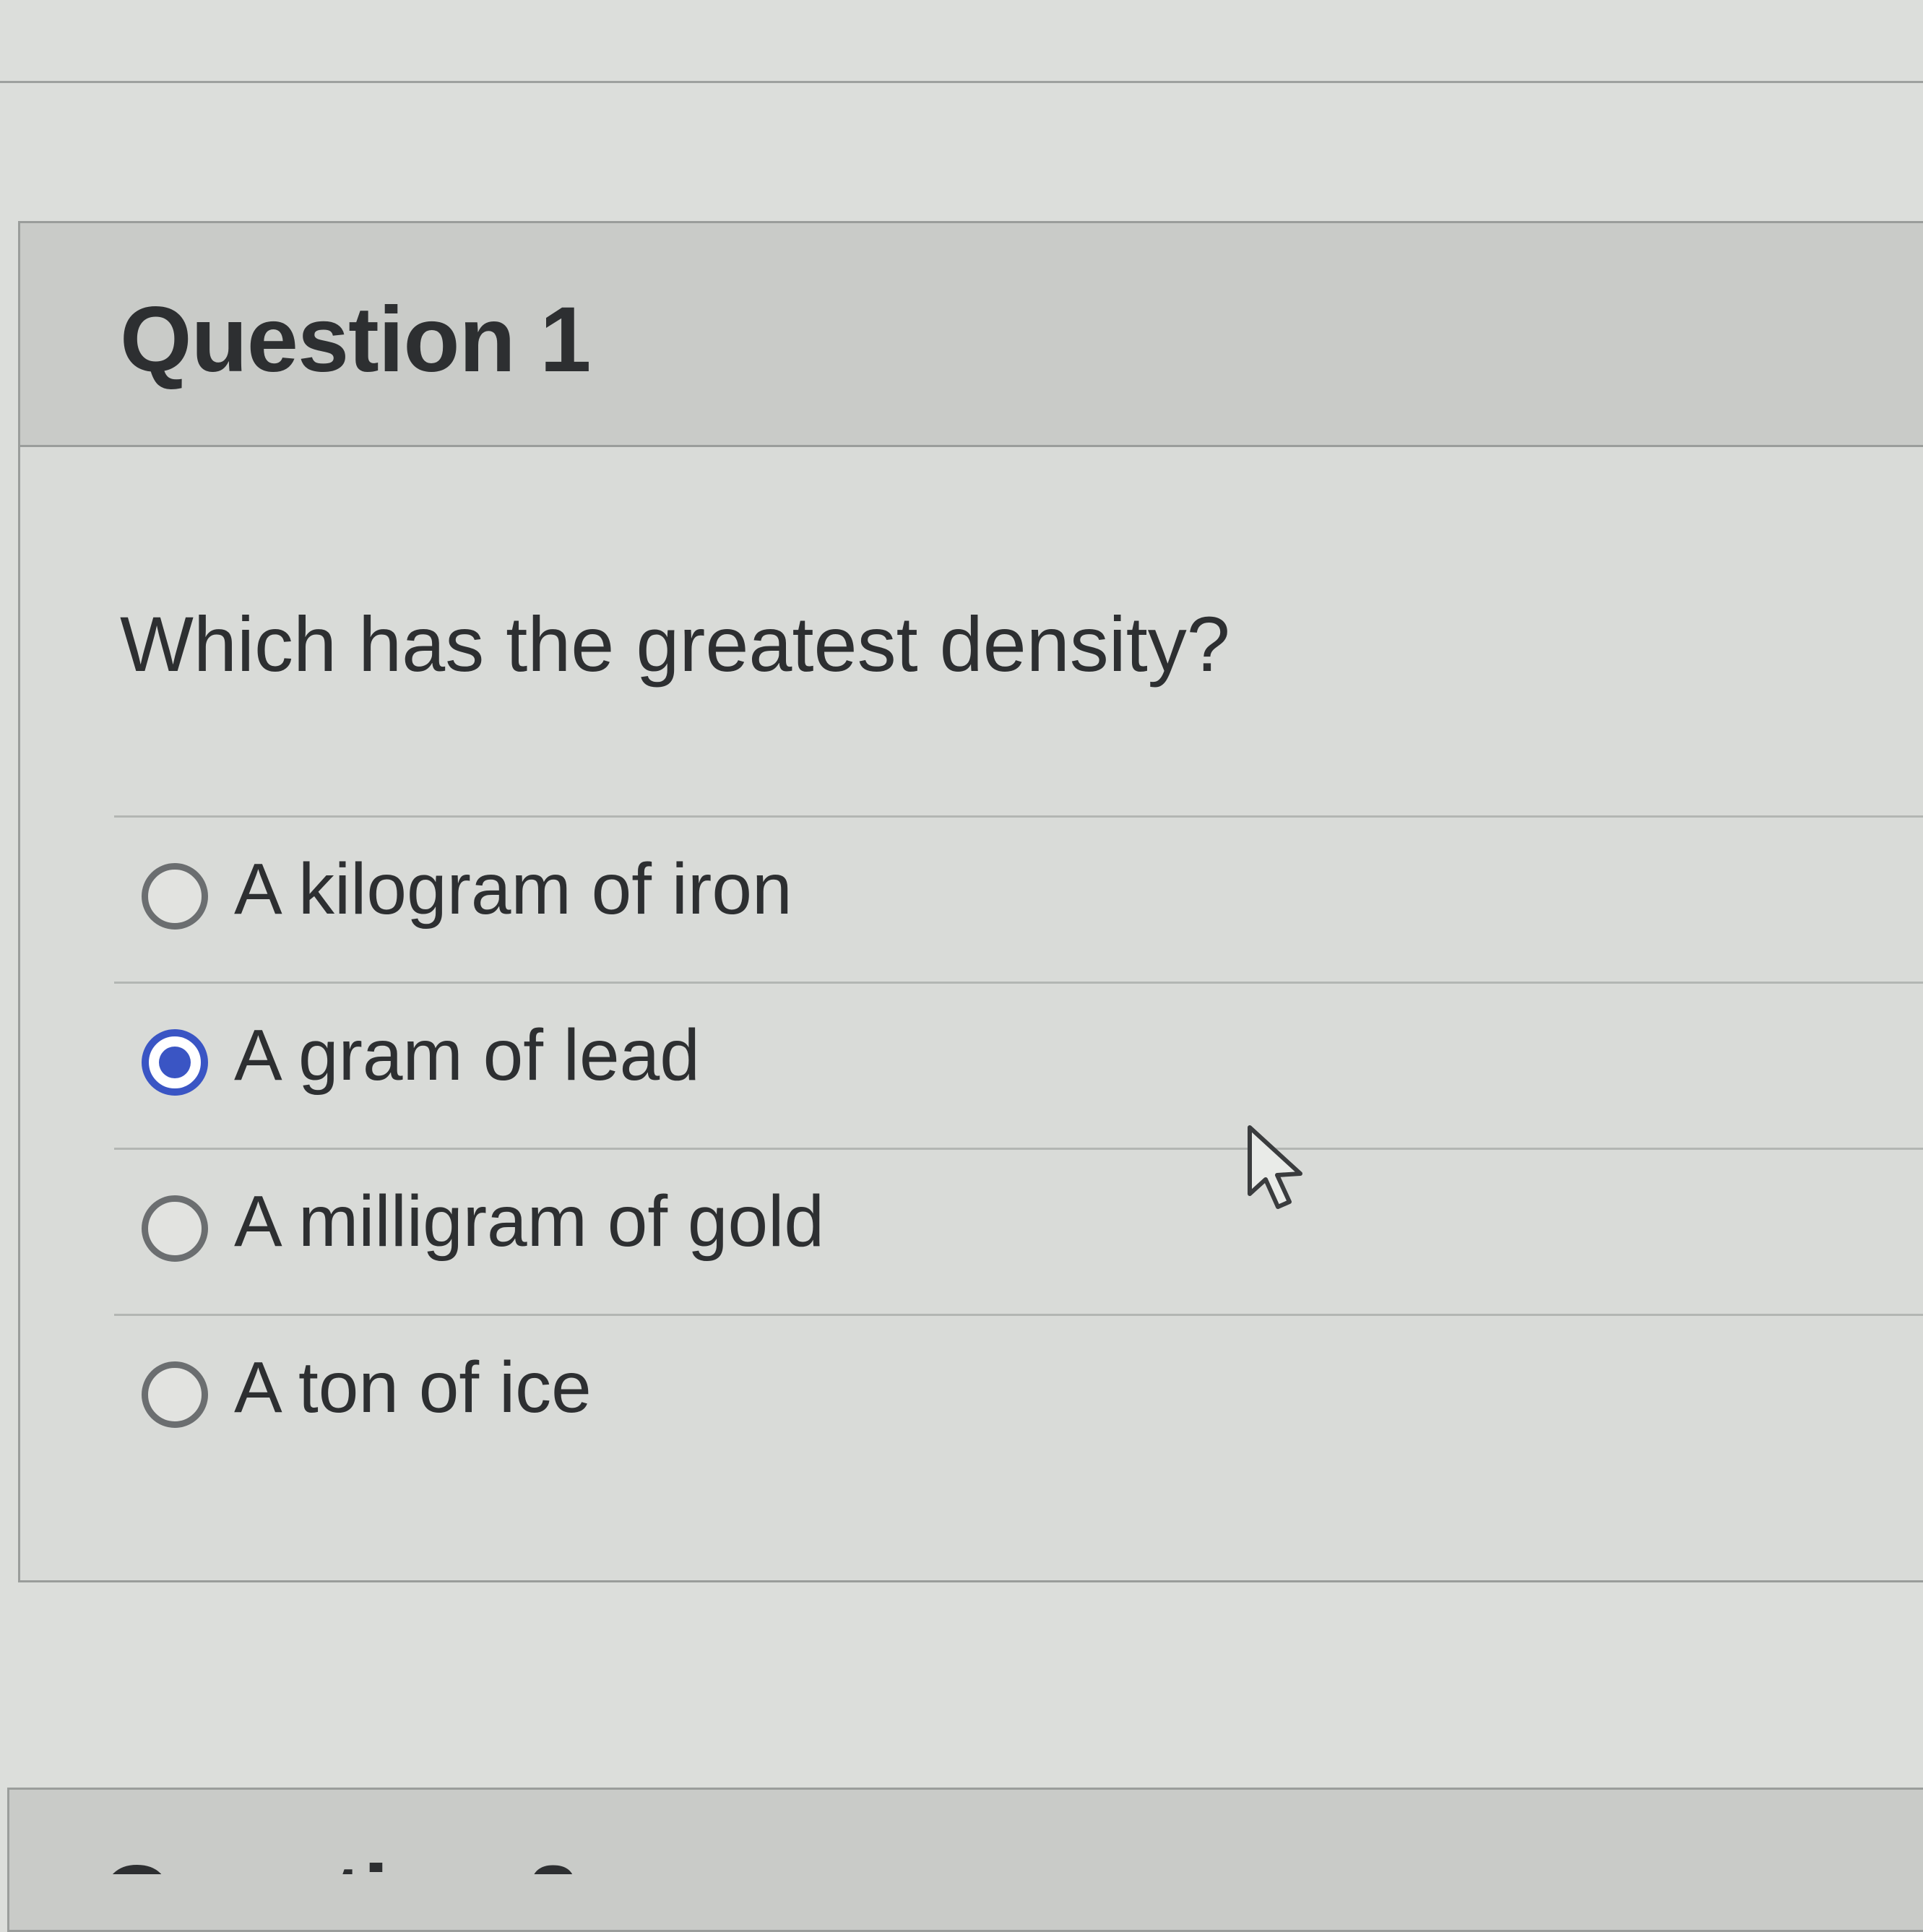  I want to click on answer-label: A kilogram of iron, so click(513, 889).